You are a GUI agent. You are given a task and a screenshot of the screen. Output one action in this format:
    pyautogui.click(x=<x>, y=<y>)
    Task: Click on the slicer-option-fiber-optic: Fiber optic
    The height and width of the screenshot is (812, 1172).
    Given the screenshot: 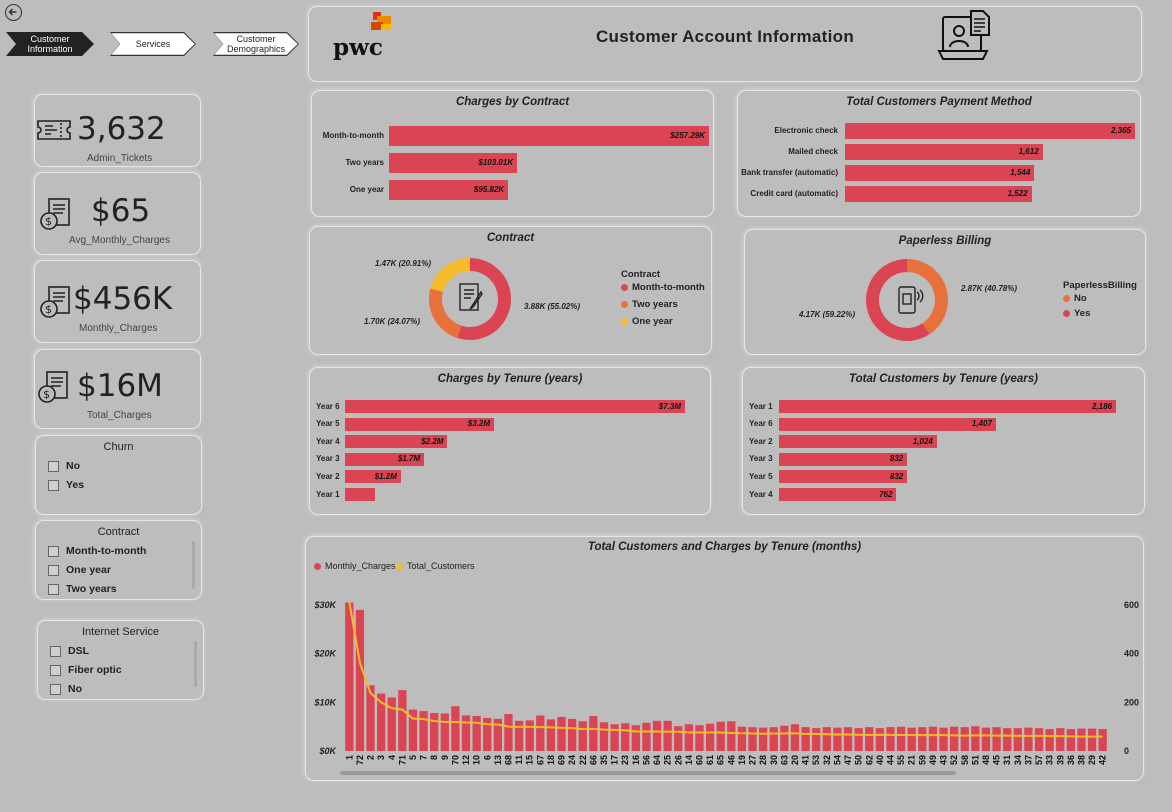 What is the action you would take?
    pyautogui.click(x=86, y=670)
    